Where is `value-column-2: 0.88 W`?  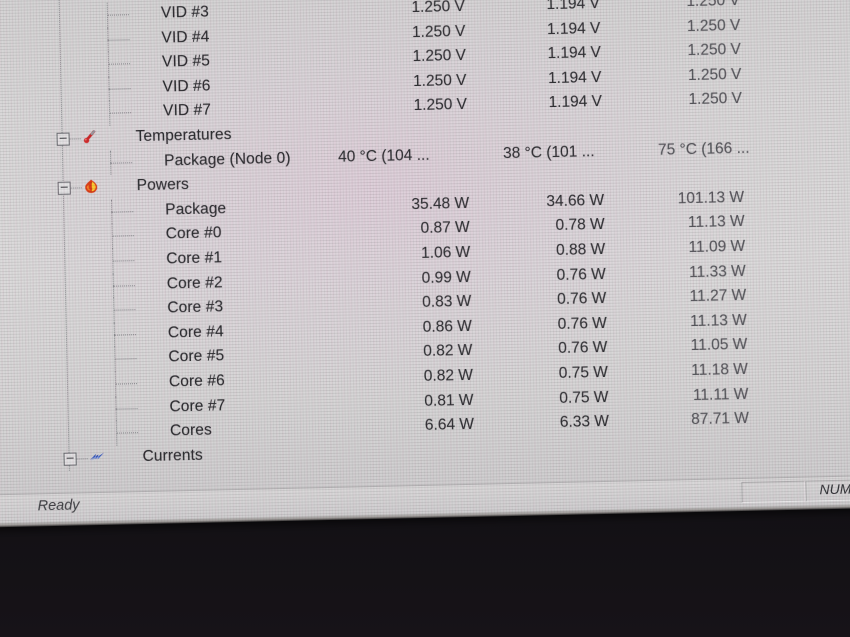
value-column-2: 0.88 W is located at coordinates (580, 249).